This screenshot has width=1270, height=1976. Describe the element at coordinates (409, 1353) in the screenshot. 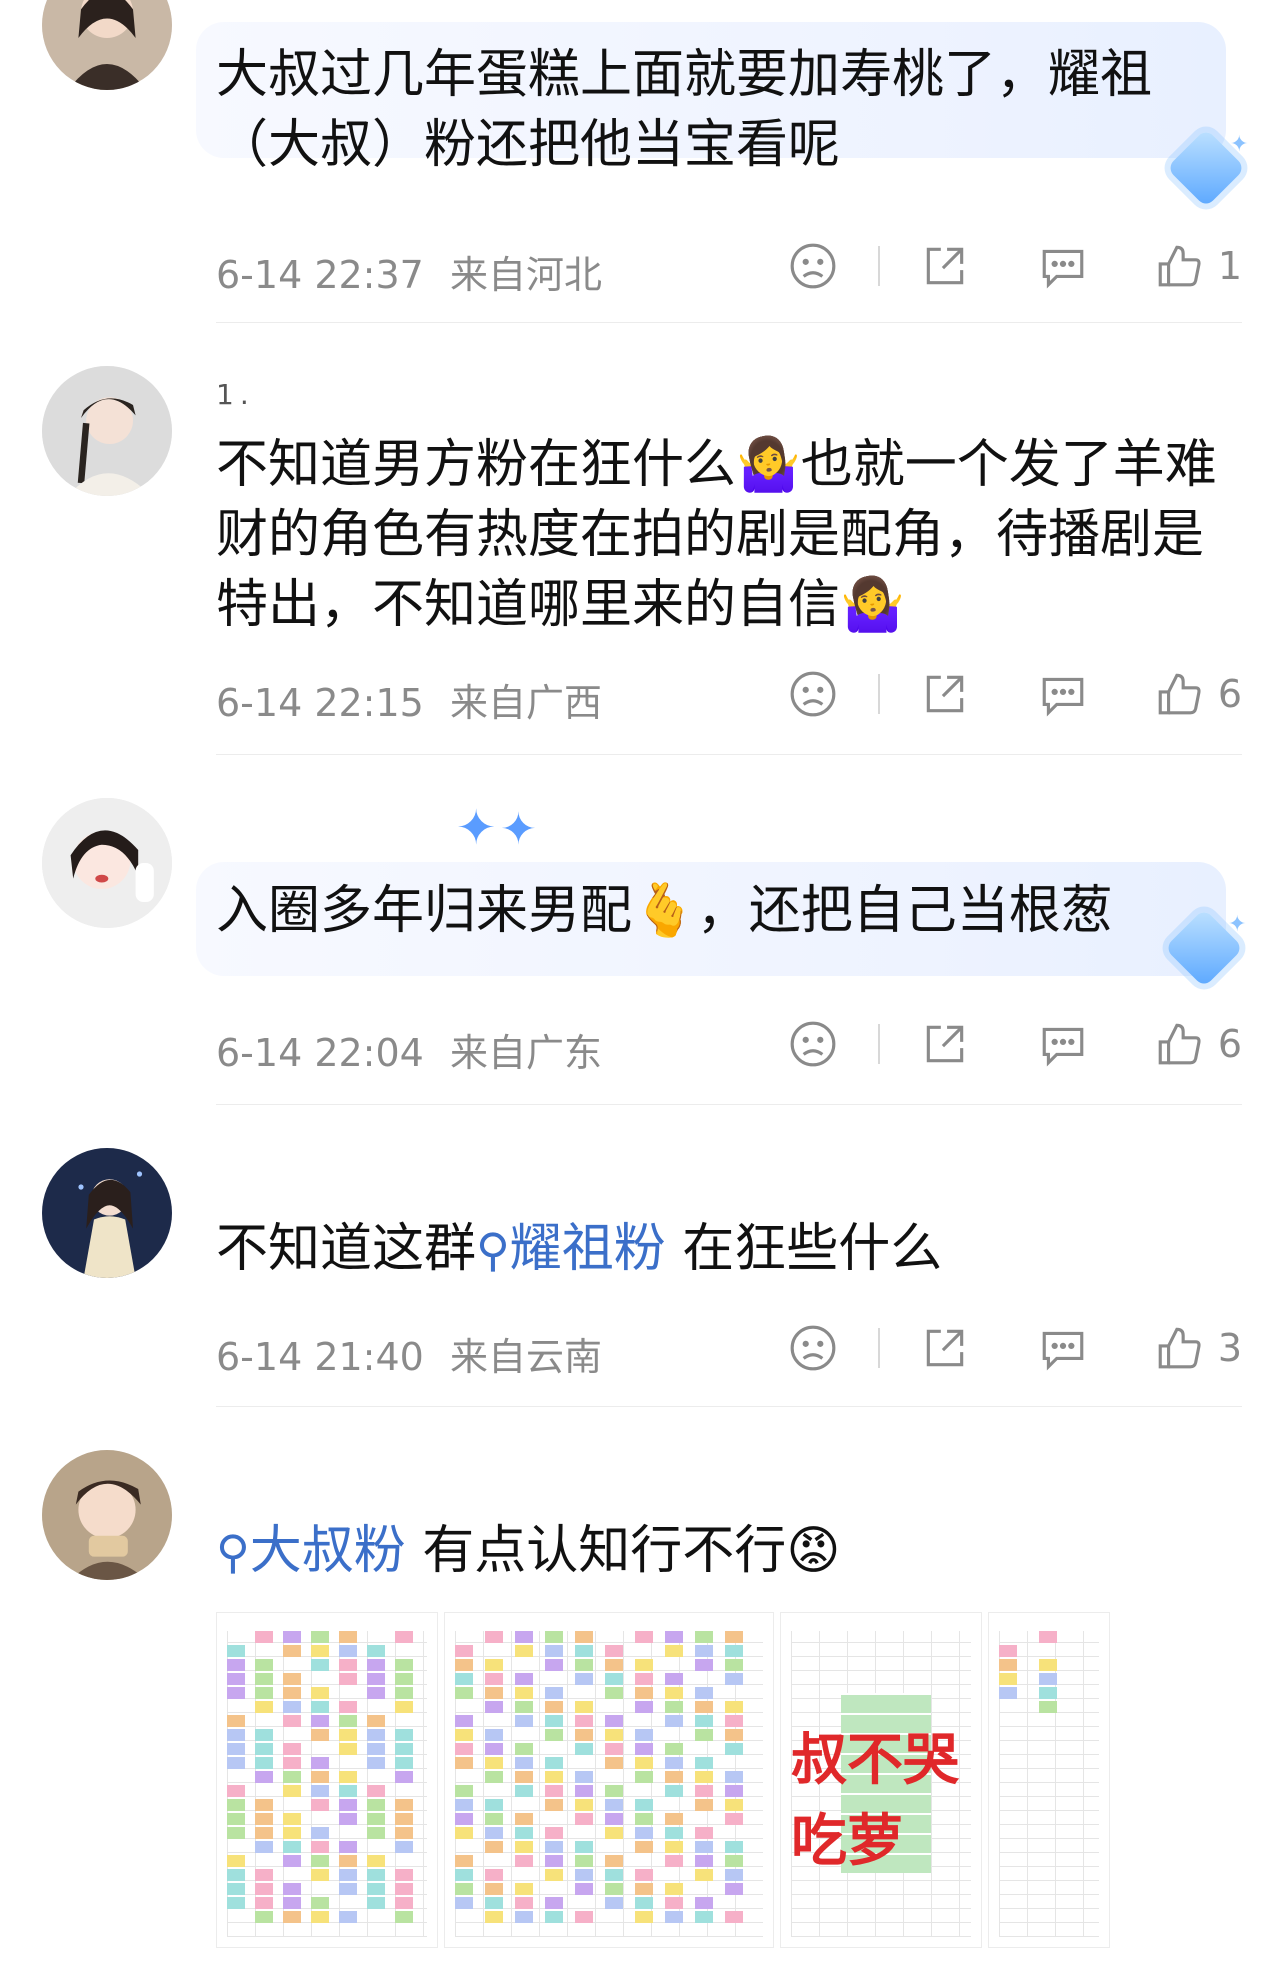

I see `comment-meta: 6-14 21:40 来自云南` at that location.